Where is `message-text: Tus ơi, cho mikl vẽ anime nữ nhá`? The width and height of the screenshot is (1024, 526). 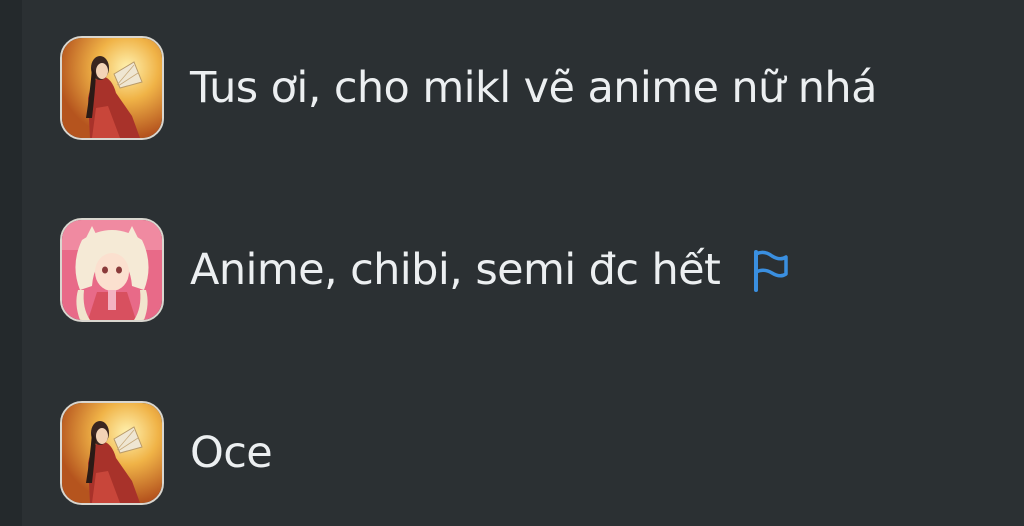
message-text: Tus ơi, cho mikl vẽ anime nữ nhá is located at coordinates (533, 87).